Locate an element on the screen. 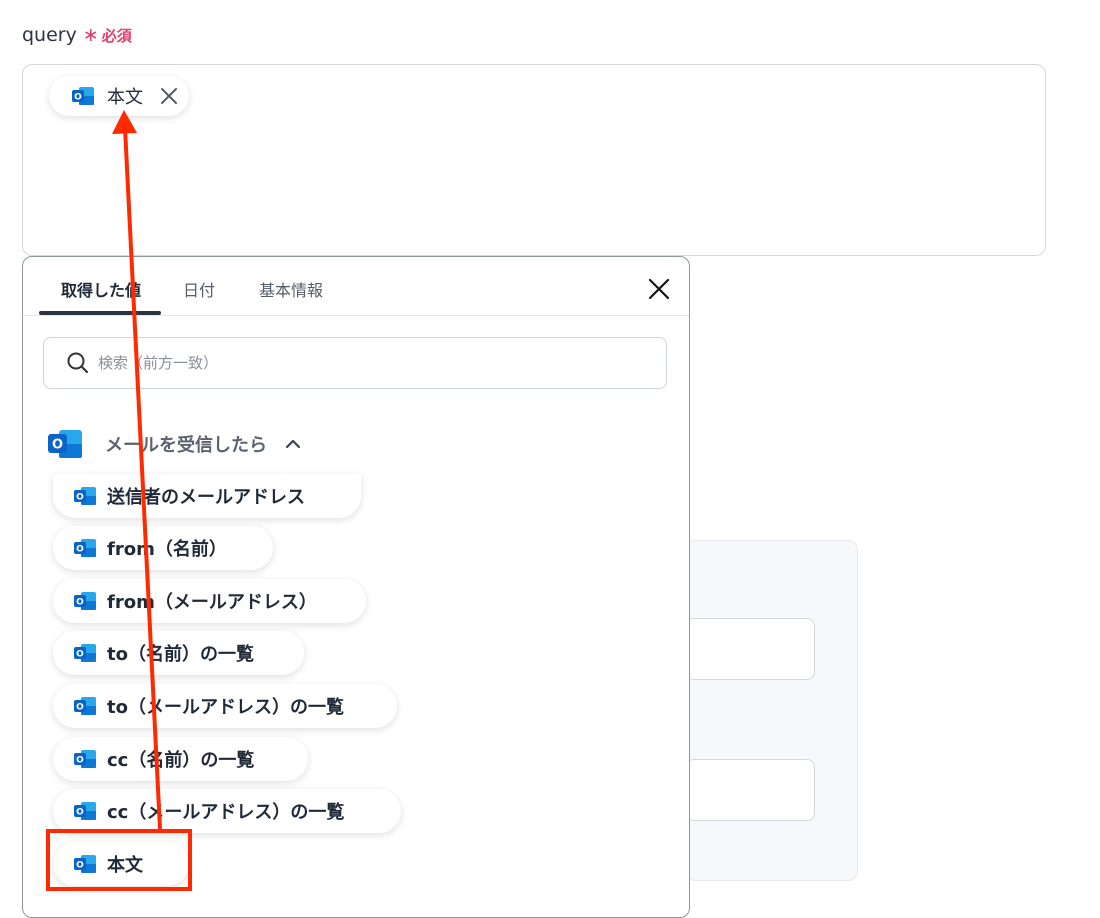  list-item-label: cc（メールアドレス）の一覧 is located at coordinates (226, 812).